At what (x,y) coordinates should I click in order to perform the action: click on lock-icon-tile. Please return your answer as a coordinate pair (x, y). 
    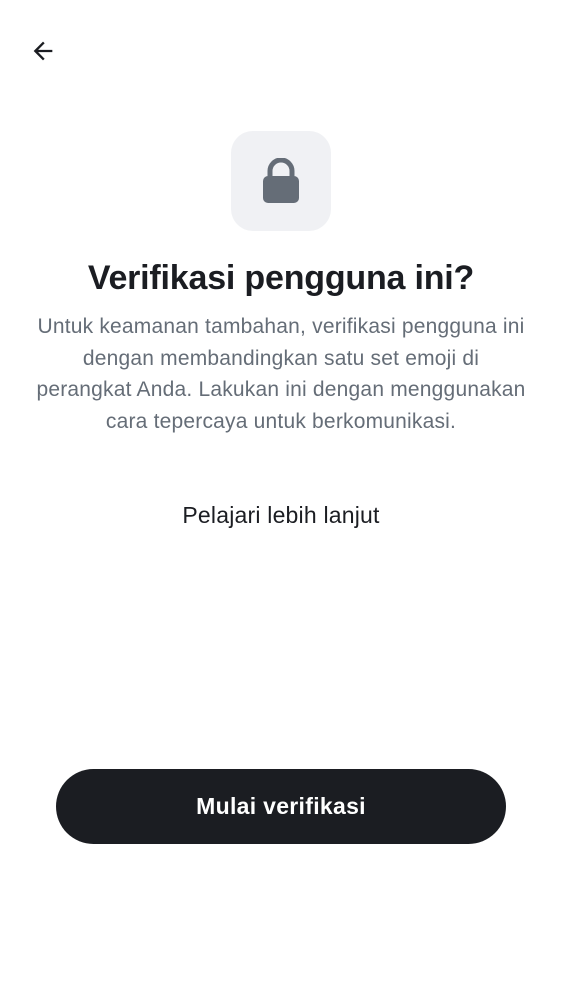
    Looking at the image, I should click on (281, 181).